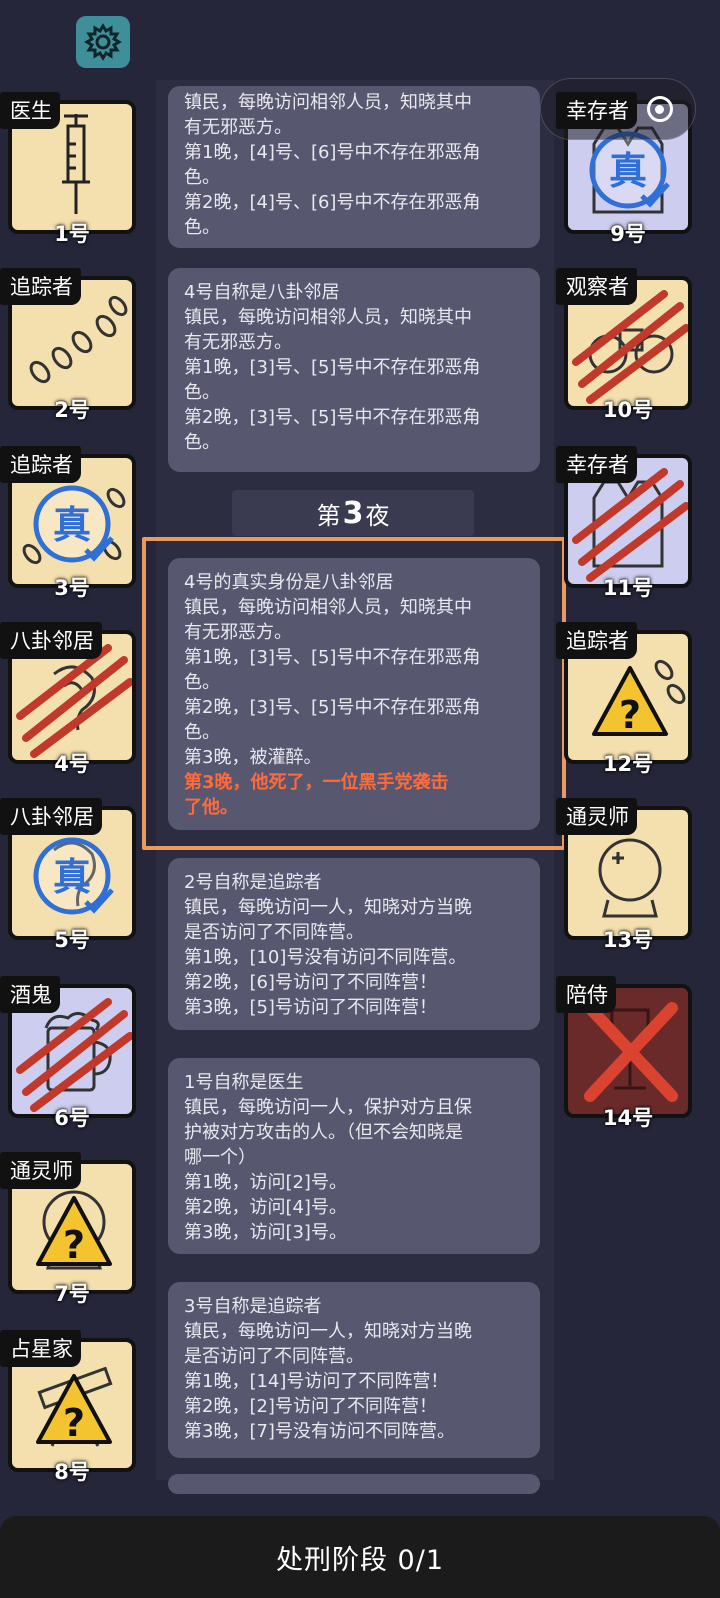 The width and height of the screenshot is (720, 1598). Describe the element at coordinates (628, 764) in the screenshot. I see `player-number: 12号` at that location.